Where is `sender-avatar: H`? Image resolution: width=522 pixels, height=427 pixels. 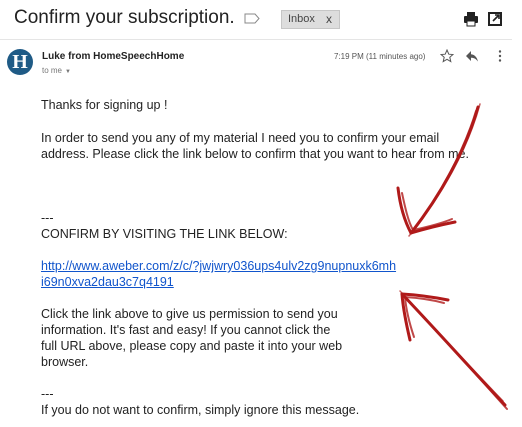 sender-avatar: H is located at coordinates (20, 62).